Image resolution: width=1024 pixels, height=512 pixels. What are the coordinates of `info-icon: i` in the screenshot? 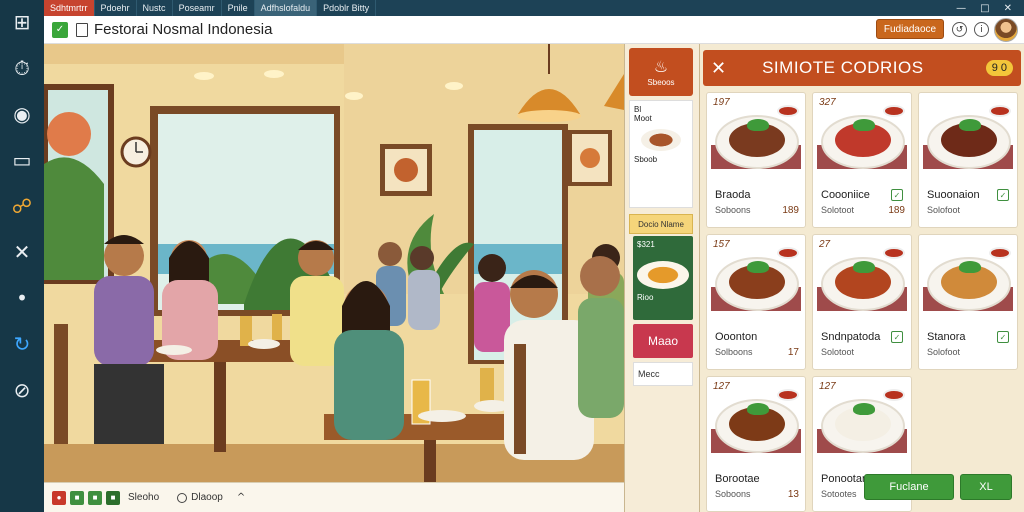 It's located at (981, 29).